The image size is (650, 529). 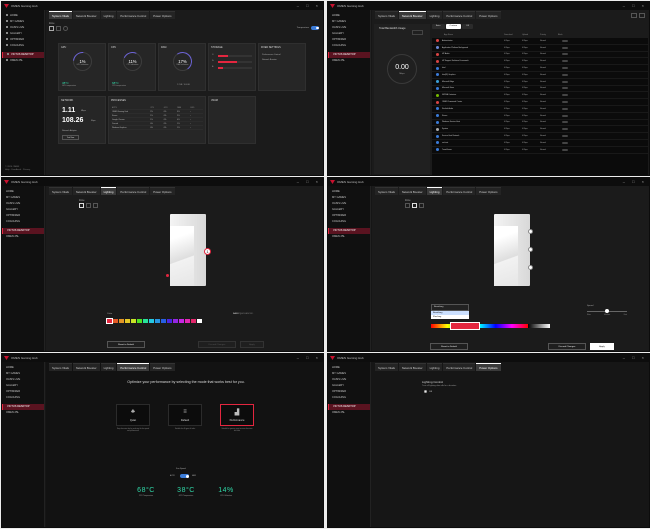 I want to click on tower-zone-icon, so click(x=407, y=205).